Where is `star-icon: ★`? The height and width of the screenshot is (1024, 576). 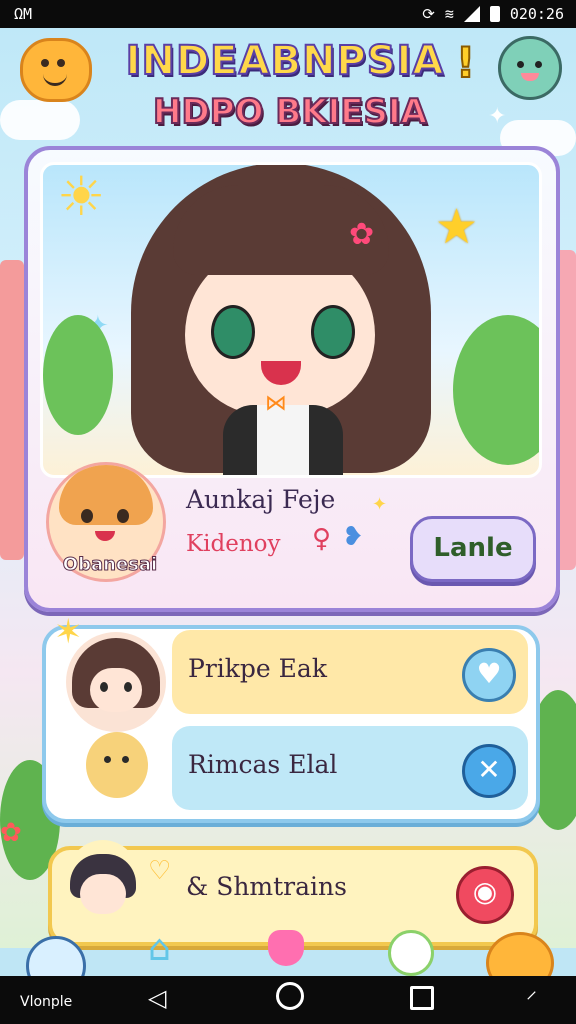
star-icon: ★ is located at coordinates (457, 227).